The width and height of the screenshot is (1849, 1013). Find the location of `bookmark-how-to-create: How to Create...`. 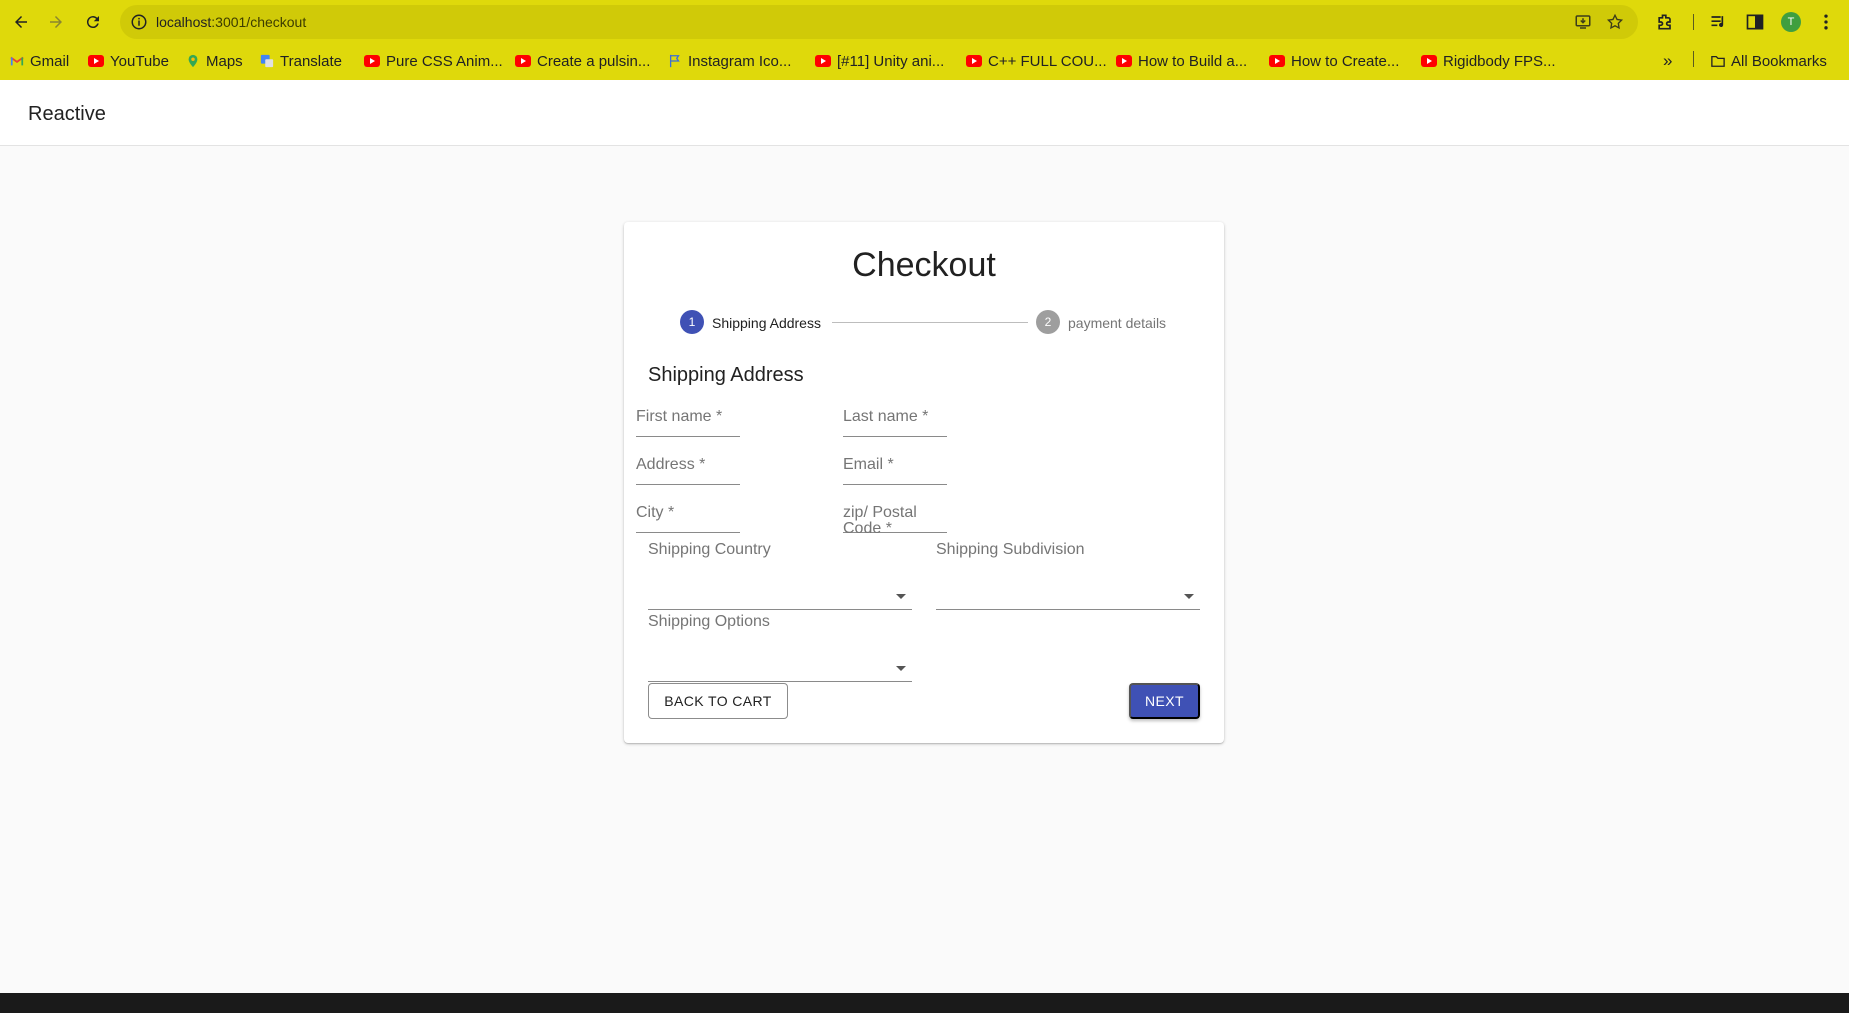

bookmark-how-to-create: How to Create... is located at coordinates (1334, 61).